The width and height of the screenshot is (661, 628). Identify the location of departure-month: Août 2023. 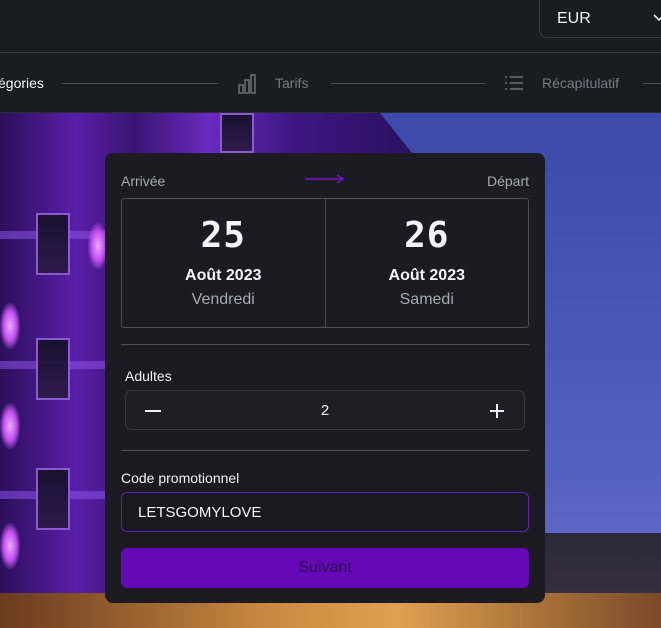
(426, 275).